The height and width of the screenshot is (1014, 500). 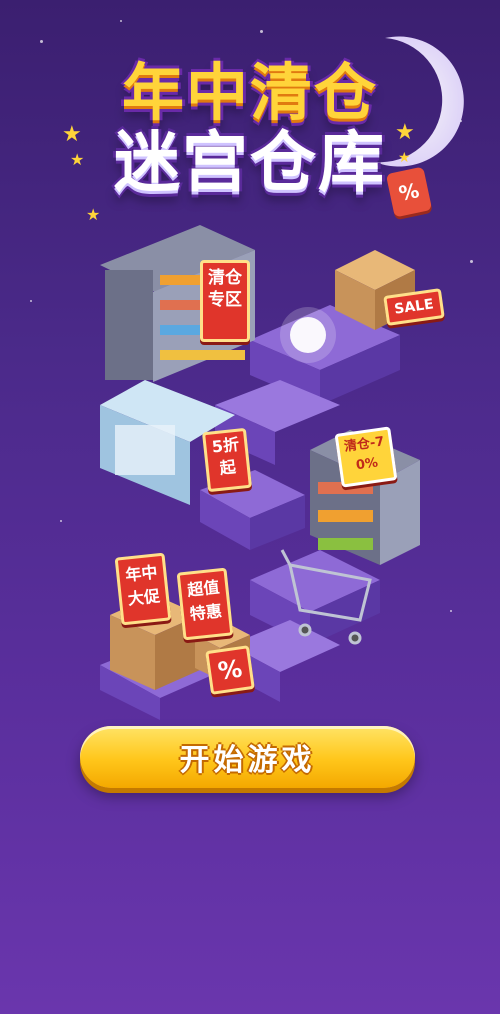 What do you see at coordinates (249, 92) in the screenshot?
I see `title-line-1: 年中清仓` at bounding box center [249, 92].